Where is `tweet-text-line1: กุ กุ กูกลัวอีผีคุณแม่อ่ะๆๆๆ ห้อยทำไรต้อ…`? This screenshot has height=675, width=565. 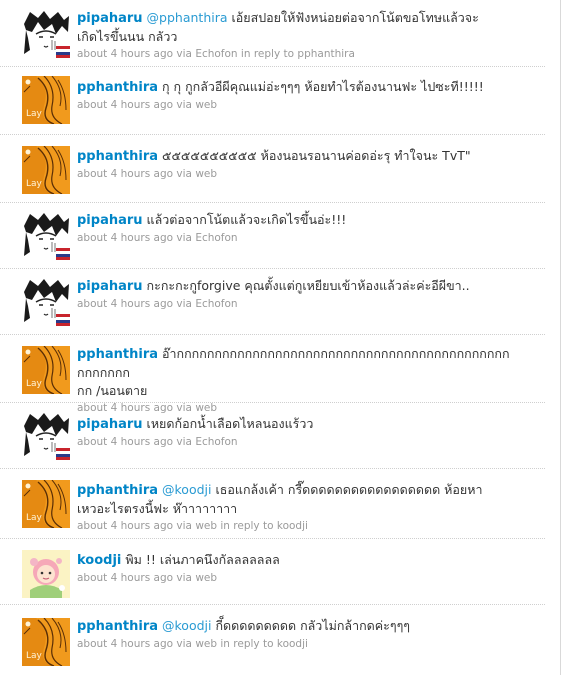
tweet-text-line1: กุ กุ กูกลัวอีผีคุณแม่อ่ะๆๆๆ ห้อยทำไรต้อ… is located at coordinates (323, 86).